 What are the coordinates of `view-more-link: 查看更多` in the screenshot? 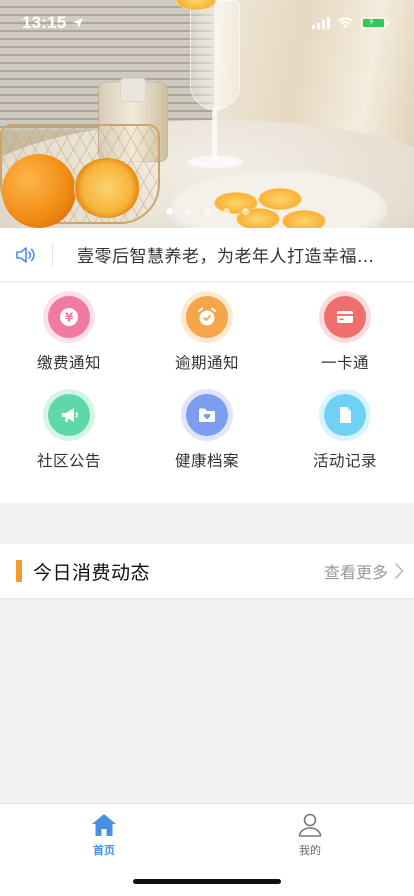 It's located at (364, 571).